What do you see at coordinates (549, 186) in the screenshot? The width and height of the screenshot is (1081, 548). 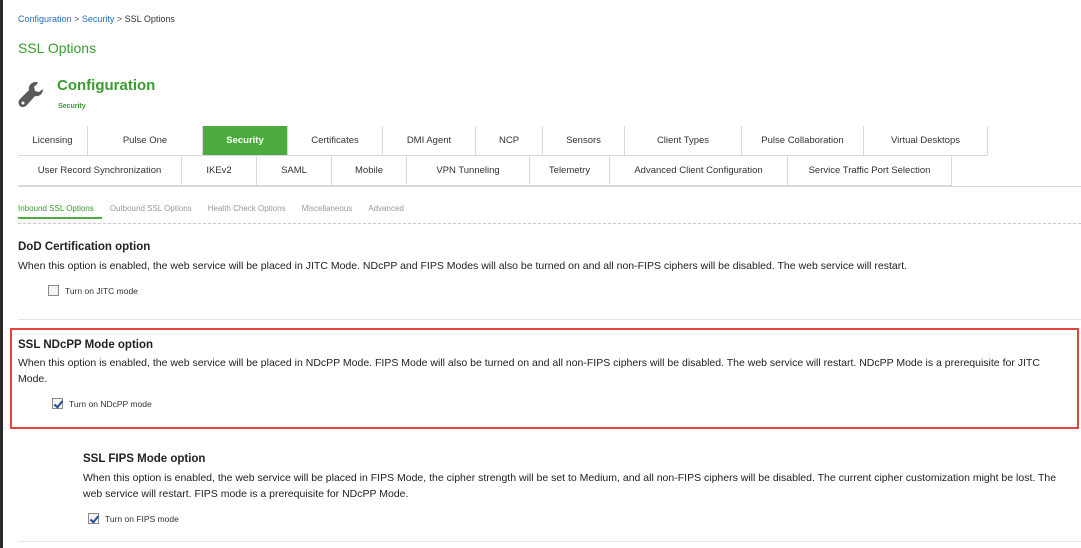 I see `tab-divider` at bounding box center [549, 186].